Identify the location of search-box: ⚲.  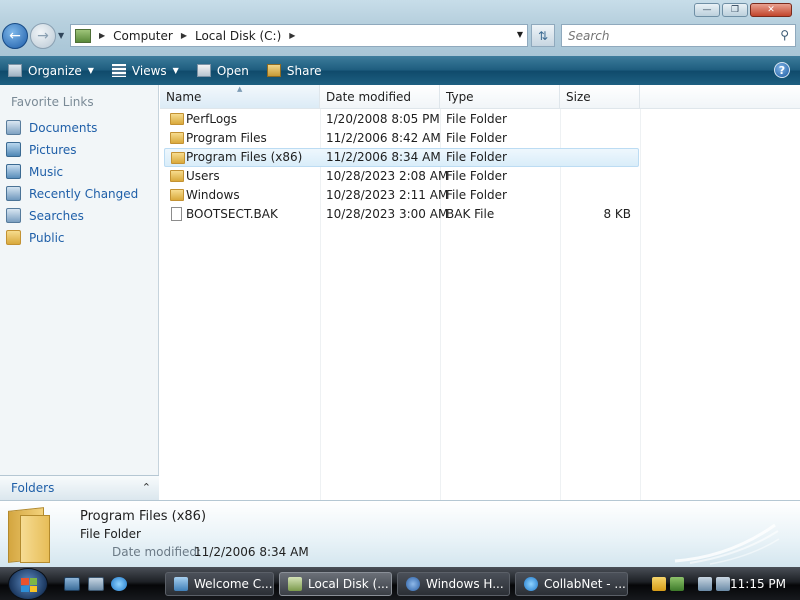
(678, 35).